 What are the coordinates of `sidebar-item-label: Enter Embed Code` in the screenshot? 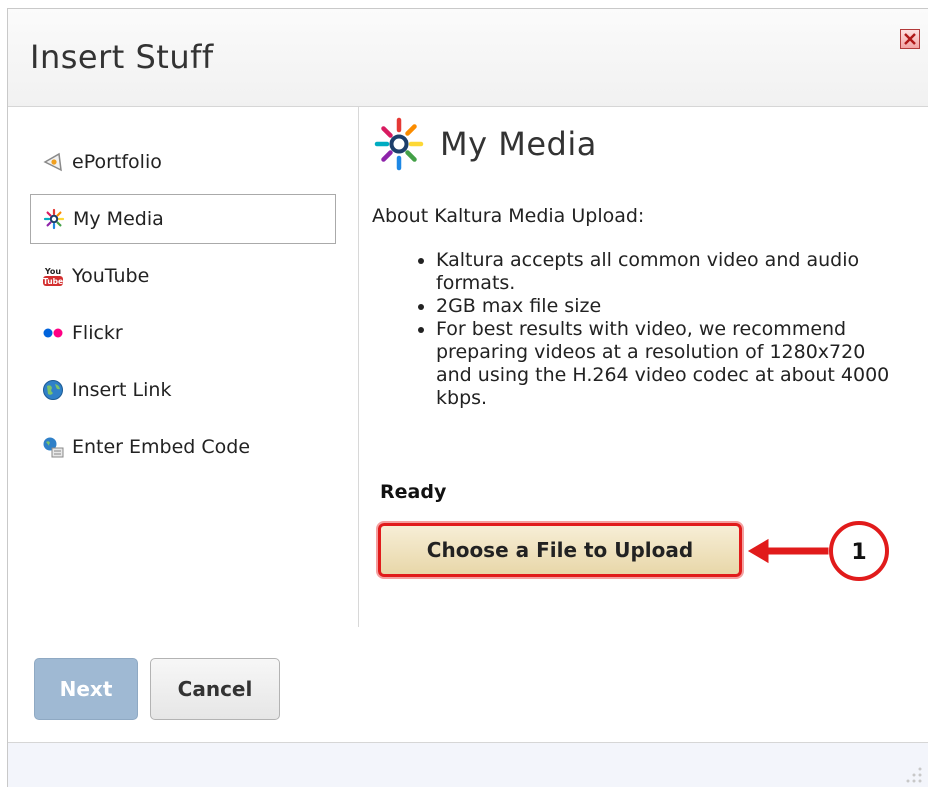 It's located at (161, 447).